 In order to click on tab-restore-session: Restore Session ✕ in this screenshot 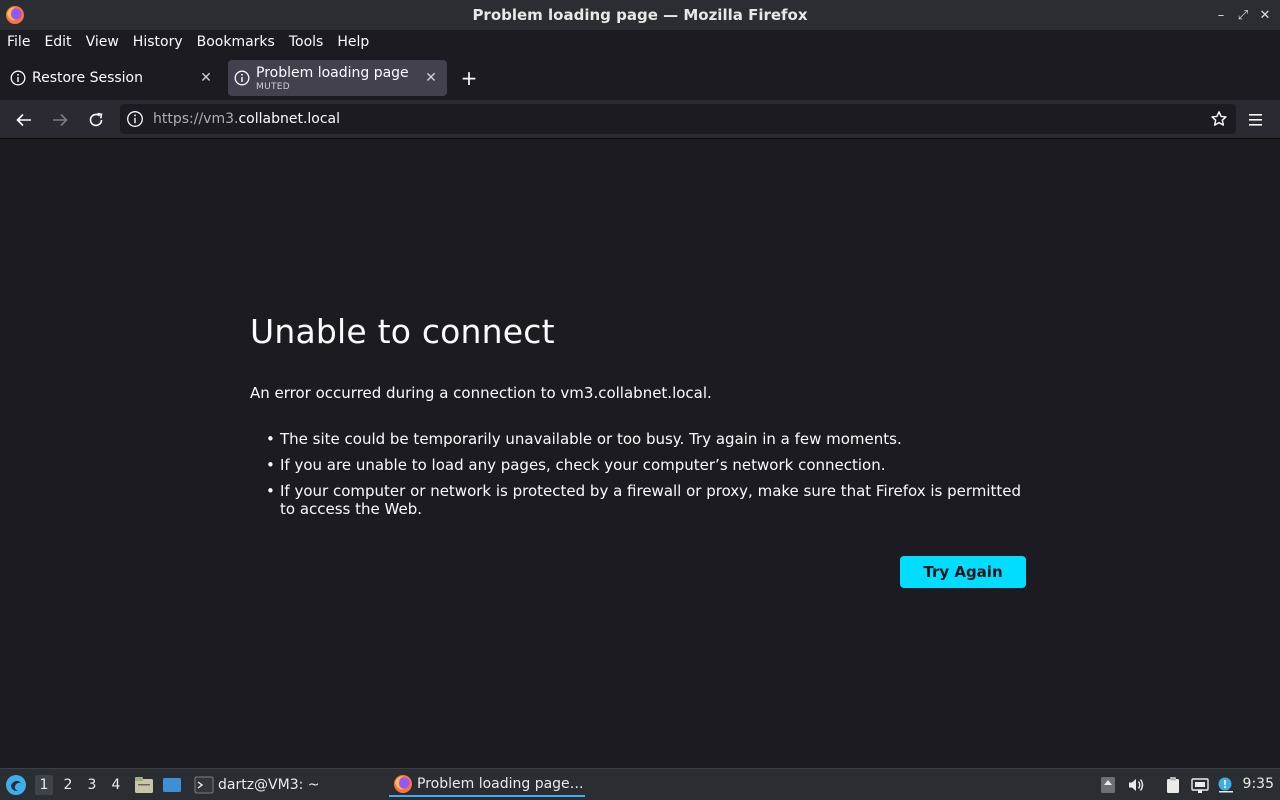, I will do `click(113, 78)`.